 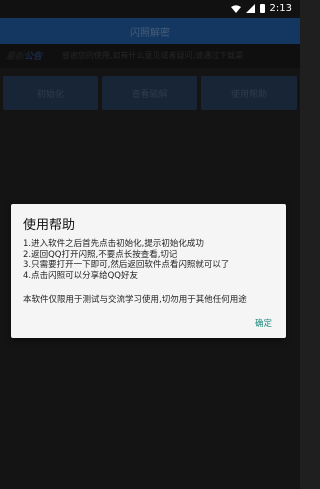 What do you see at coordinates (250, 8) in the screenshot?
I see `signal-icon` at bounding box center [250, 8].